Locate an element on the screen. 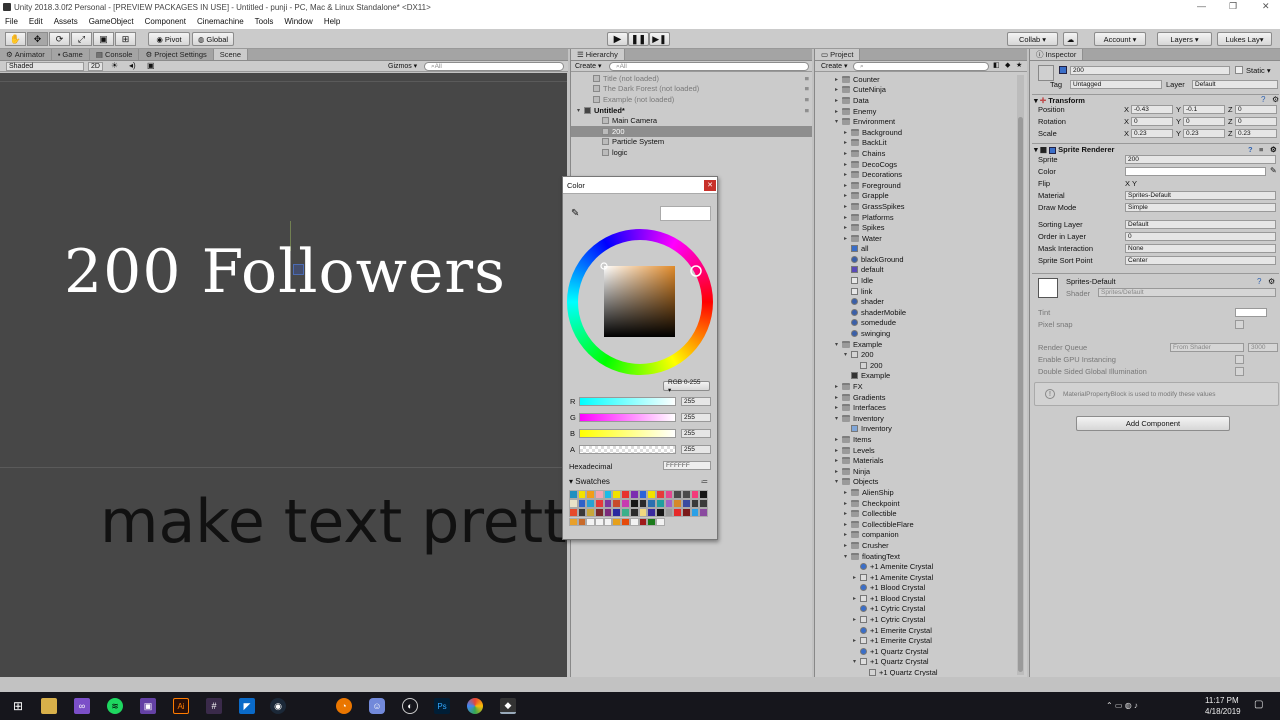 This screenshot has width=1280, height=720. tab-console: ▤ Console is located at coordinates (115, 54).